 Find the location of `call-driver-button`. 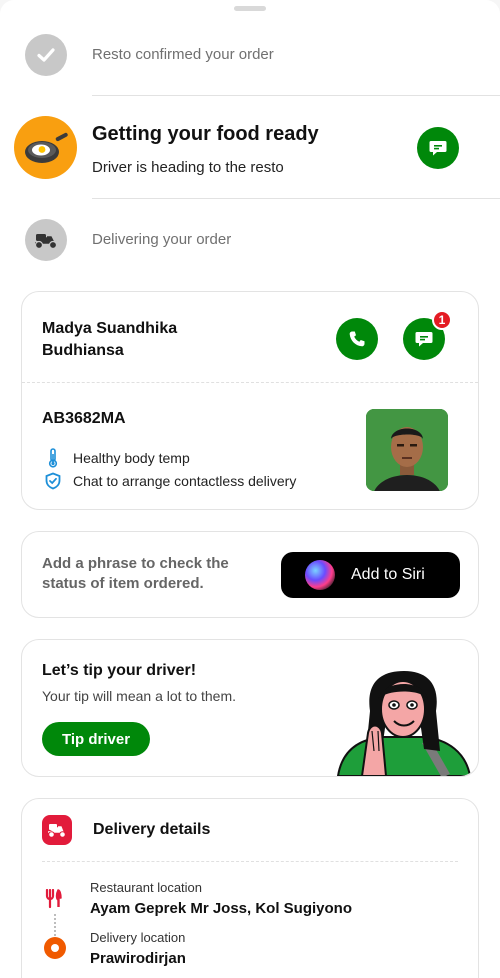

call-driver-button is located at coordinates (357, 339).